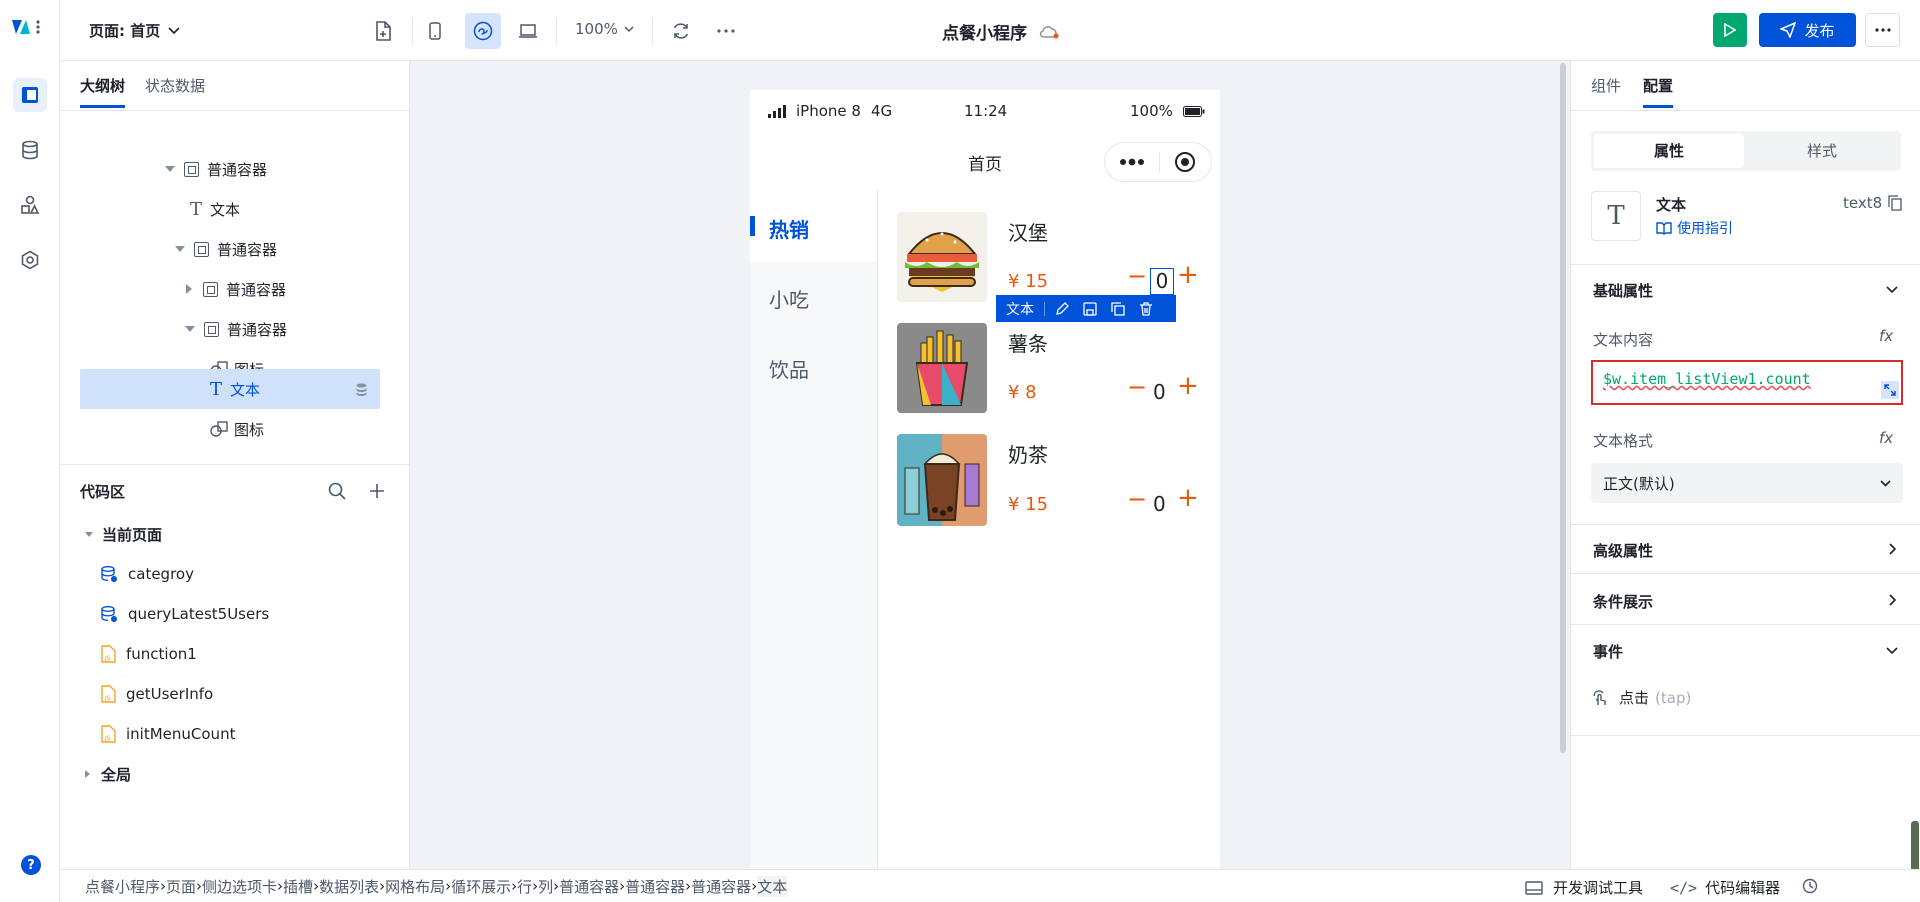 Image resolution: width=1920 pixels, height=902 pixels. What do you see at coordinates (1132, 162) in the screenshot?
I see `more-dots-icon` at bounding box center [1132, 162].